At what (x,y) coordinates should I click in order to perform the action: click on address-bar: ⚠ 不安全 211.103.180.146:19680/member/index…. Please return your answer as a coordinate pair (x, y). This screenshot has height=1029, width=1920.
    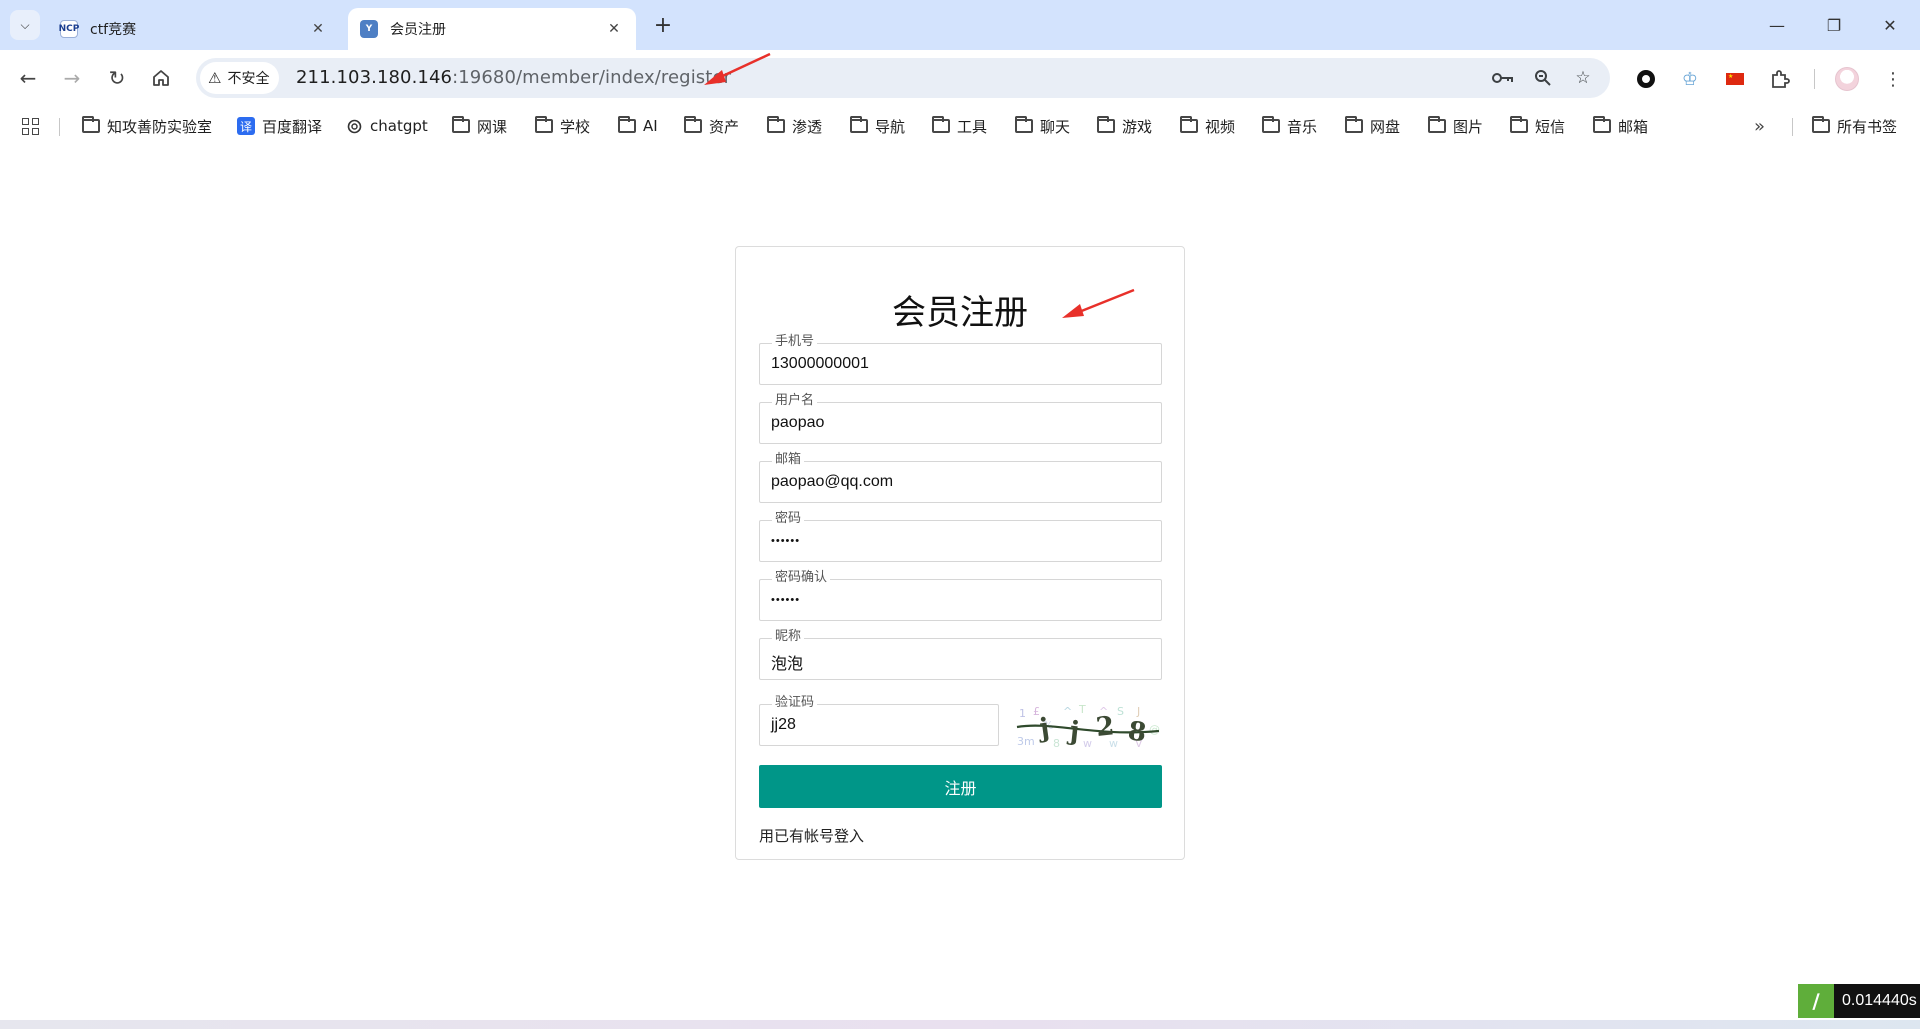
    Looking at the image, I should click on (903, 78).